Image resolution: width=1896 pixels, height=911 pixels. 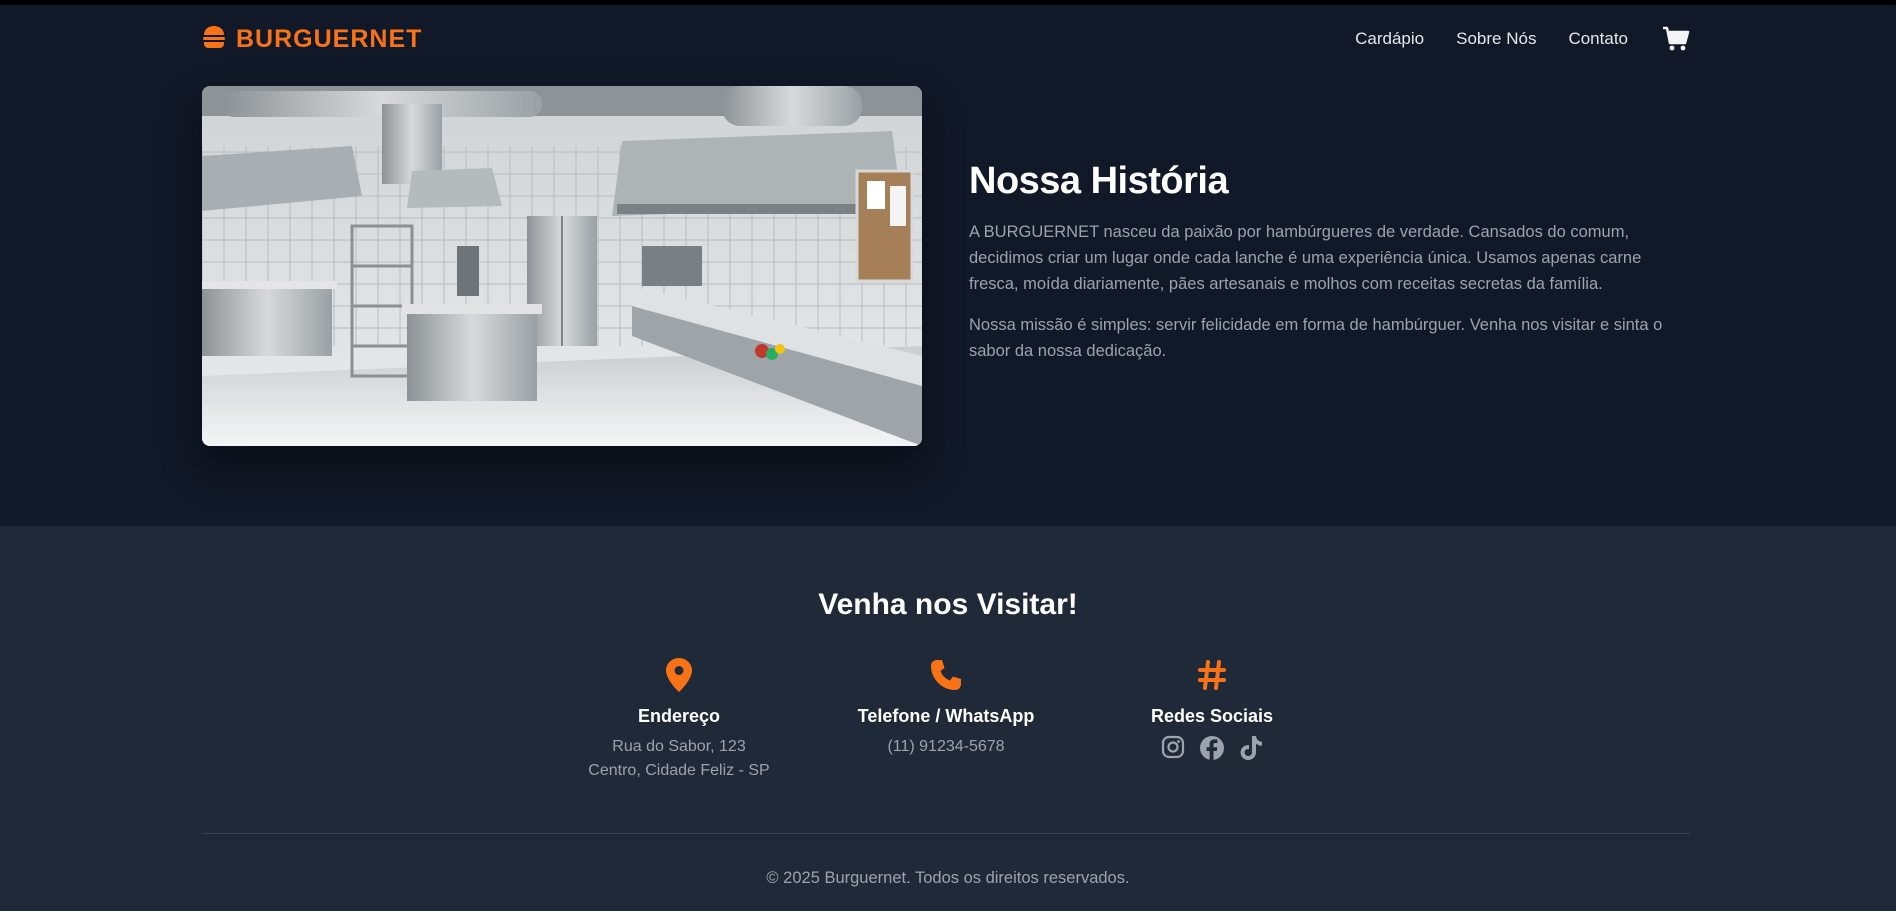 I want to click on social-block: Redes Sociais, so click(x=1212, y=708).